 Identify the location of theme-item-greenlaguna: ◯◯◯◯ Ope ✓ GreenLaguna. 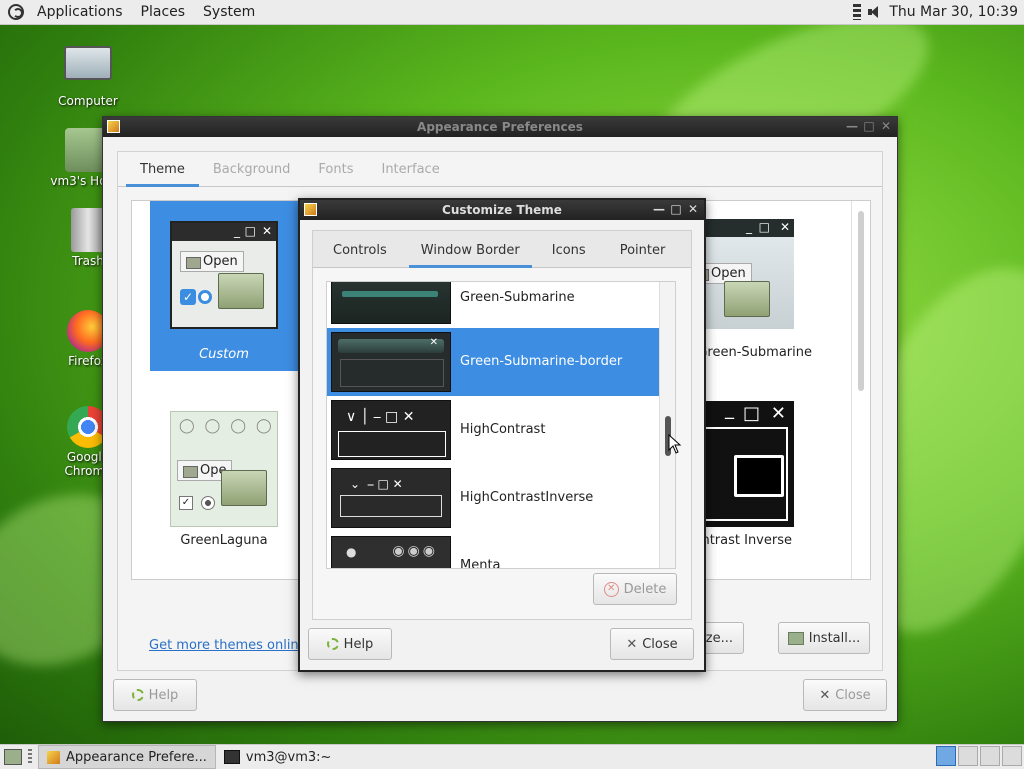
(224, 481).